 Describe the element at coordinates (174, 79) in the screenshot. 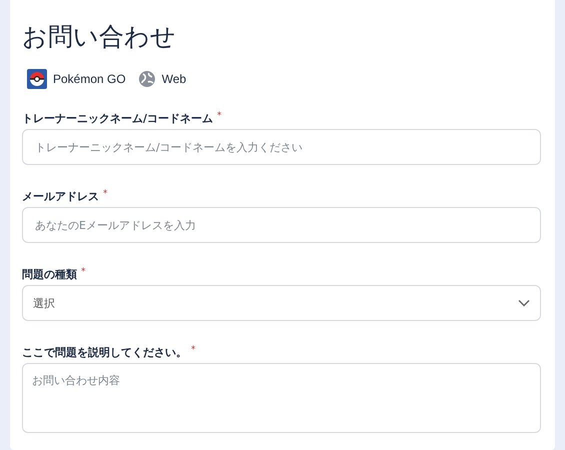

I see `platform-label: Web` at that location.